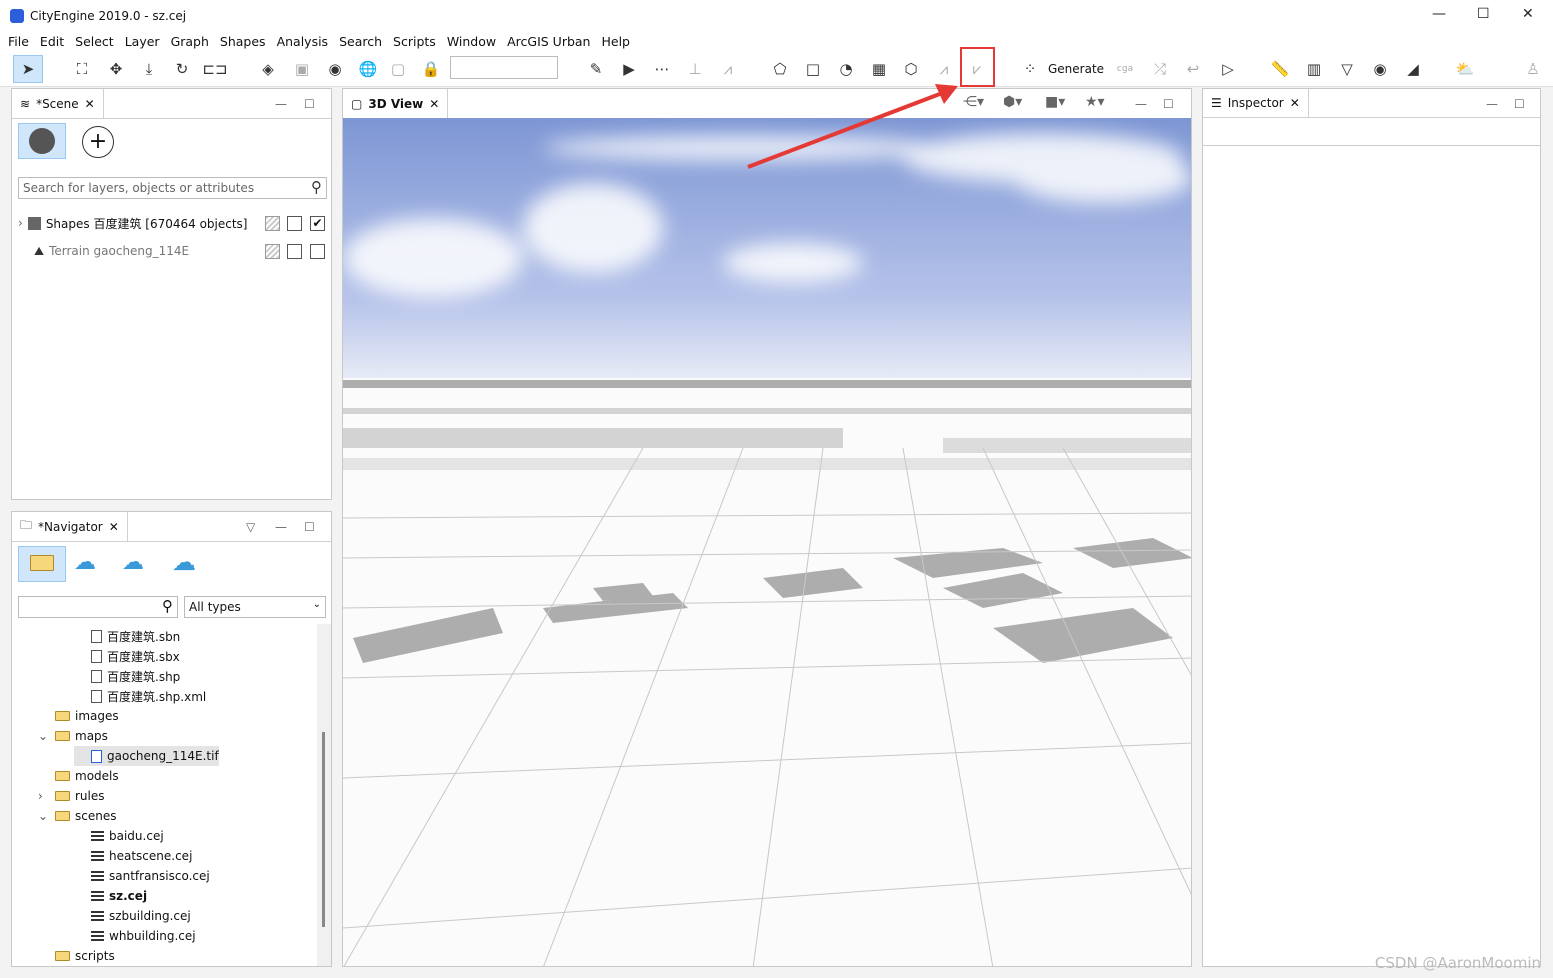 This screenshot has width=1553, height=978. Describe the element at coordinates (431, 69) in the screenshot. I see `lock-button: 🔒` at that location.